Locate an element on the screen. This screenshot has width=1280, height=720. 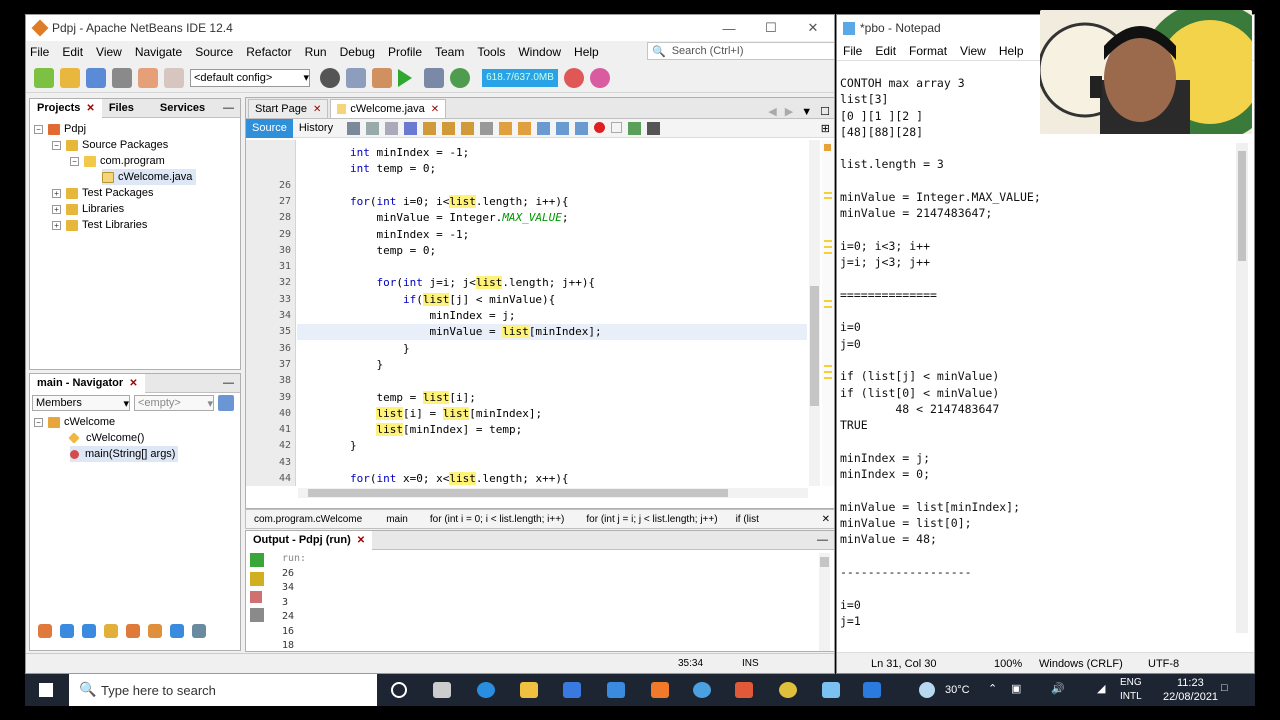
undo-icon is located at coordinates (148, 77).